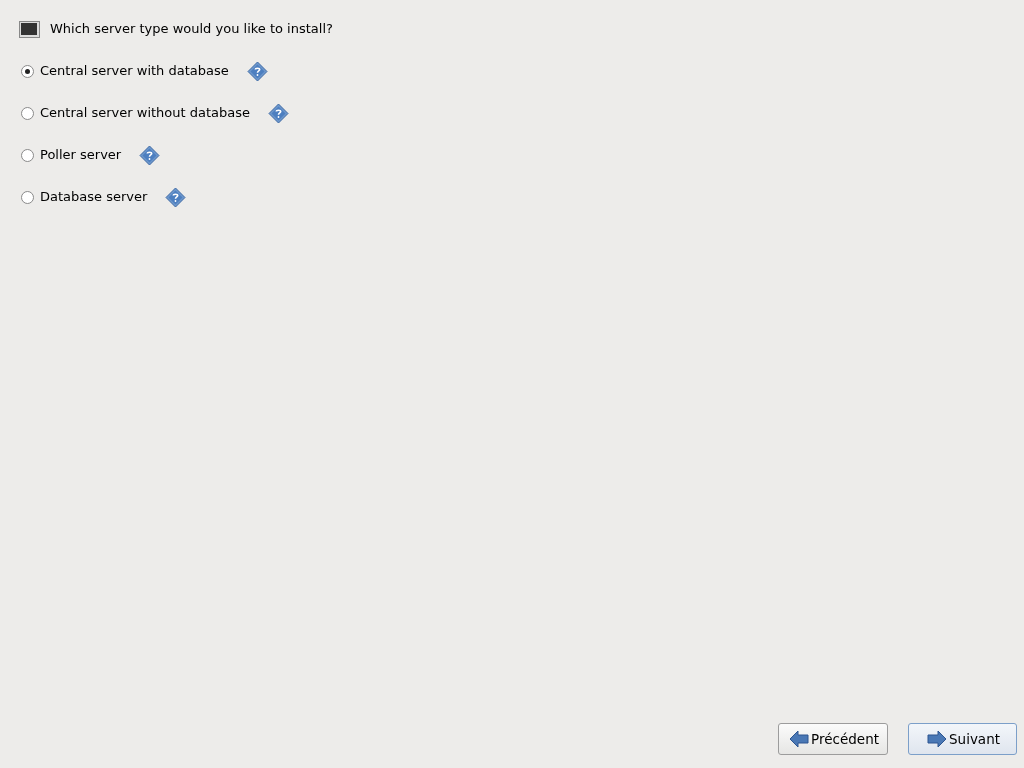 The width and height of the screenshot is (1024, 768). What do you see at coordinates (94, 197) in the screenshot?
I see `option-label: Database server` at bounding box center [94, 197].